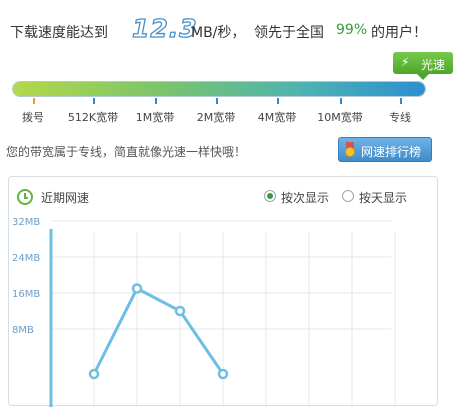 The image size is (462, 407). I want to click on headline-prefix: 下载速度能达到, so click(59, 33).